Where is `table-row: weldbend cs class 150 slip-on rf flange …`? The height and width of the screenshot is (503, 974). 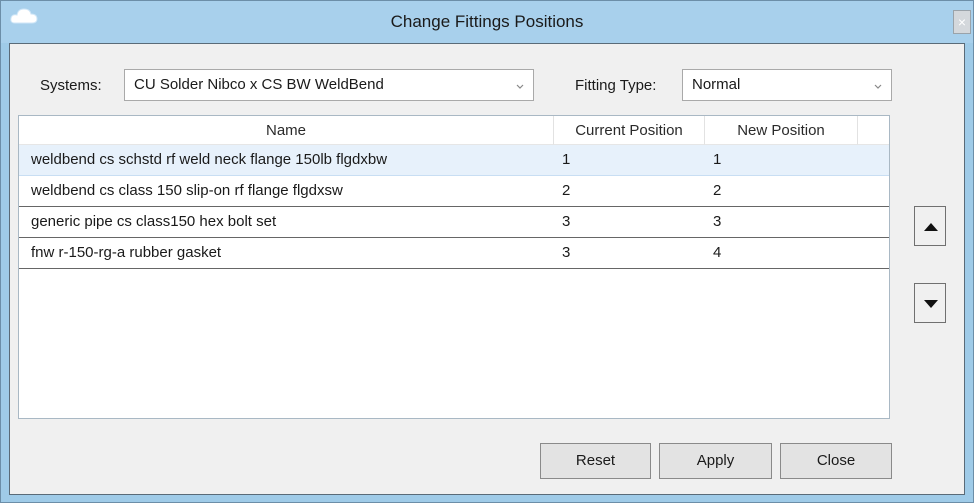
table-row: weldbend cs class 150 slip-on rf flange … is located at coordinates (454, 191).